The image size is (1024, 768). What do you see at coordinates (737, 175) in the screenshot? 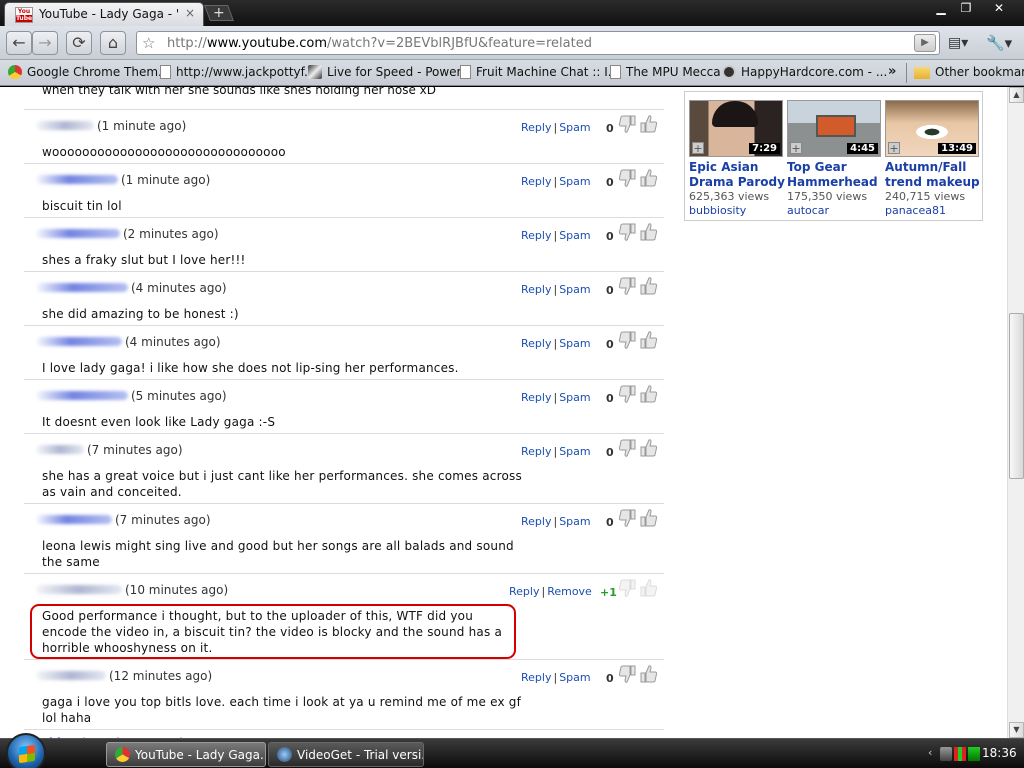
I see `video-title: Epic Asian Drama Parody` at bounding box center [737, 175].